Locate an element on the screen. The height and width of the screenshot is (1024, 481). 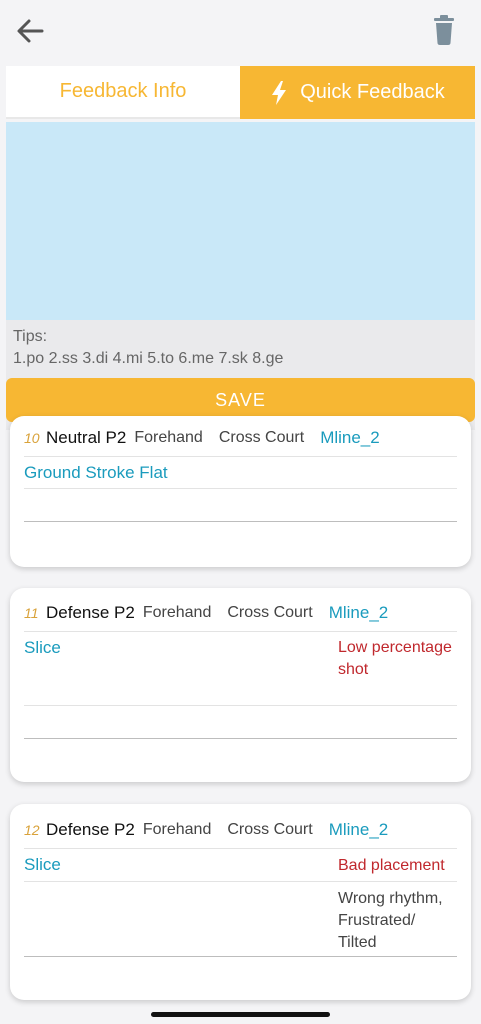
shot-number: 10 is located at coordinates (32, 438).